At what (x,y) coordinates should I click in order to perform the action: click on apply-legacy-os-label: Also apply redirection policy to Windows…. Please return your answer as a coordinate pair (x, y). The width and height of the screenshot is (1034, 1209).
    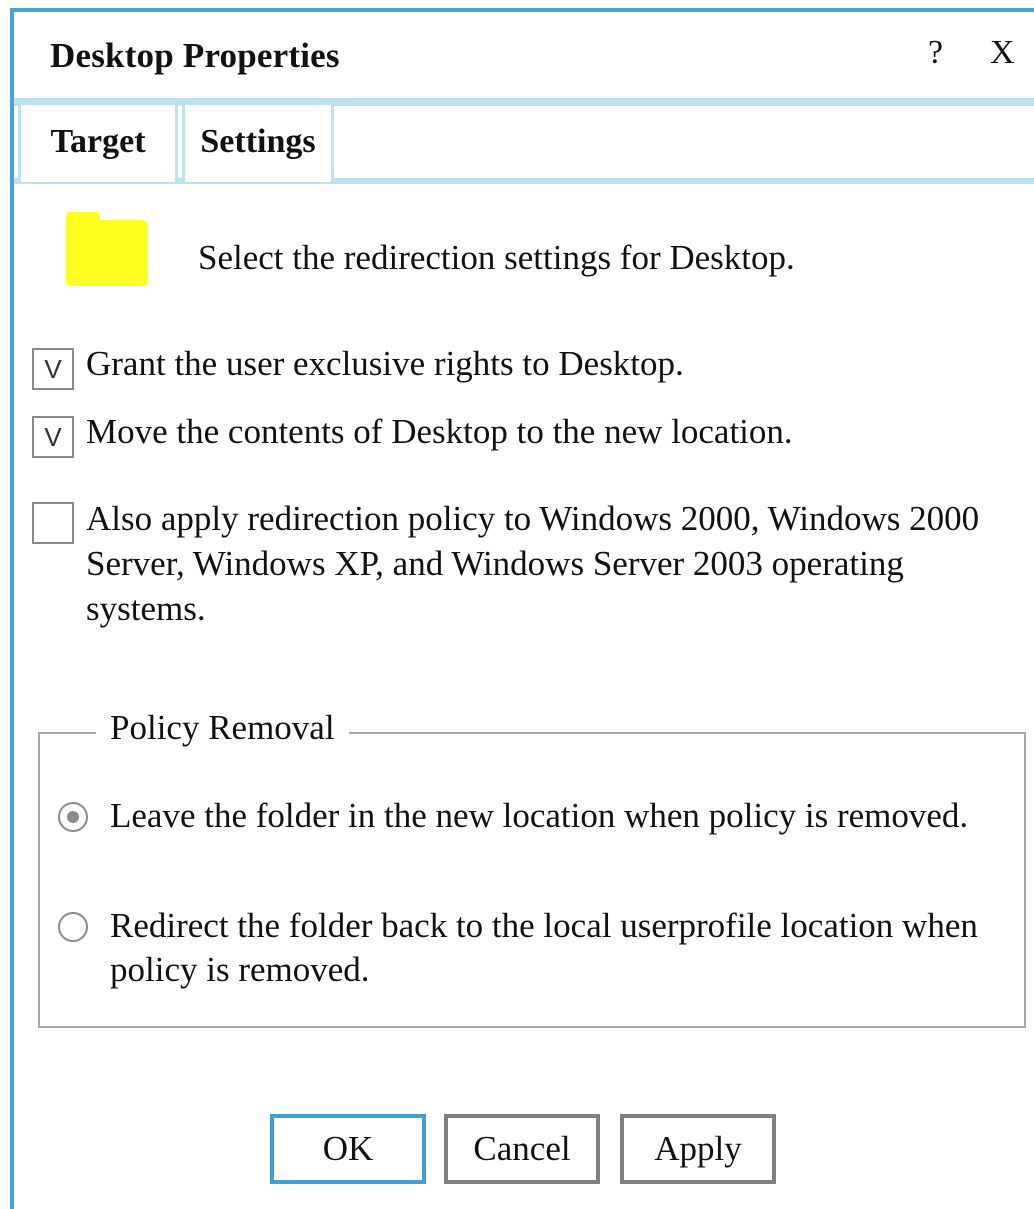
    Looking at the image, I should click on (533, 563).